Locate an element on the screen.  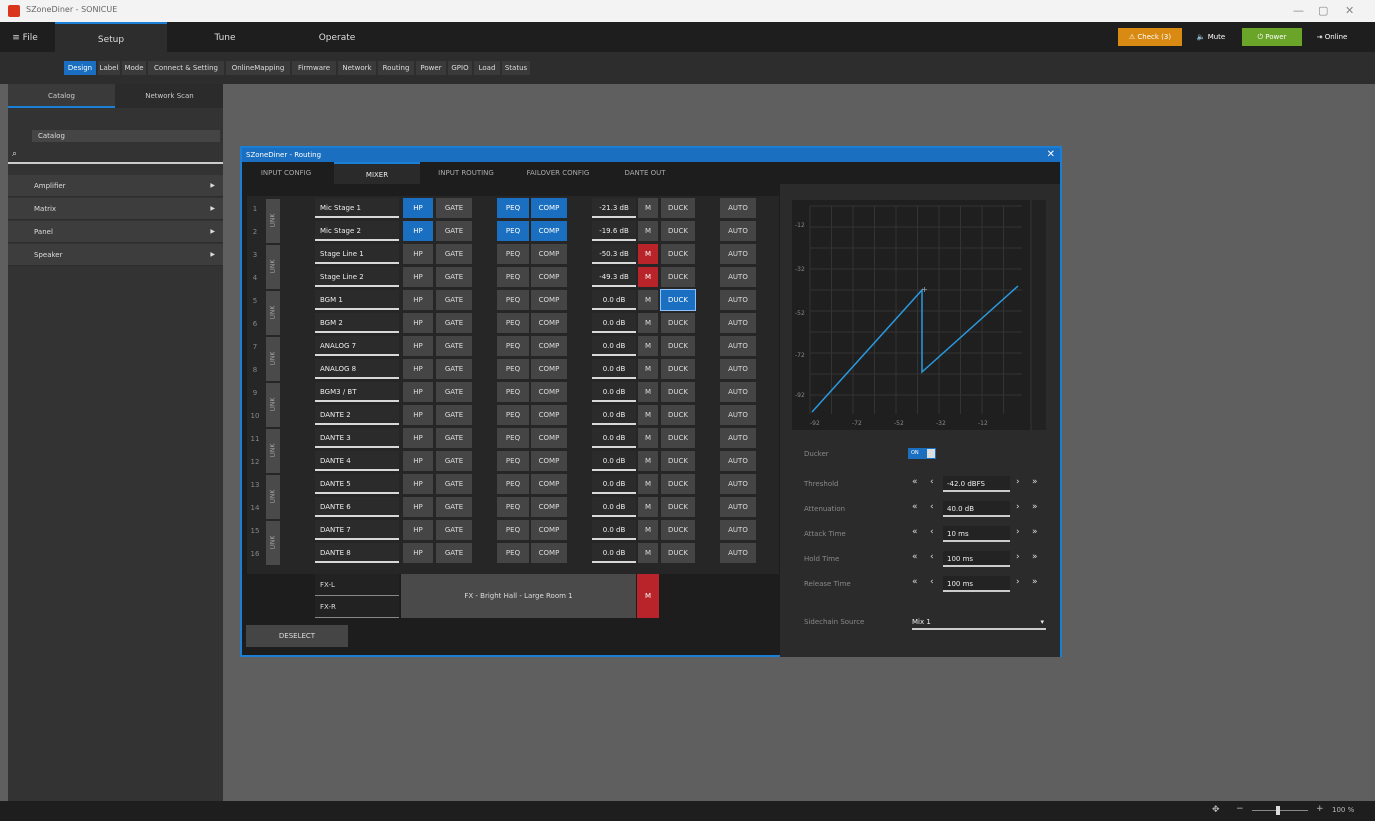
subtab-mode: Mode is located at coordinates (134, 68).